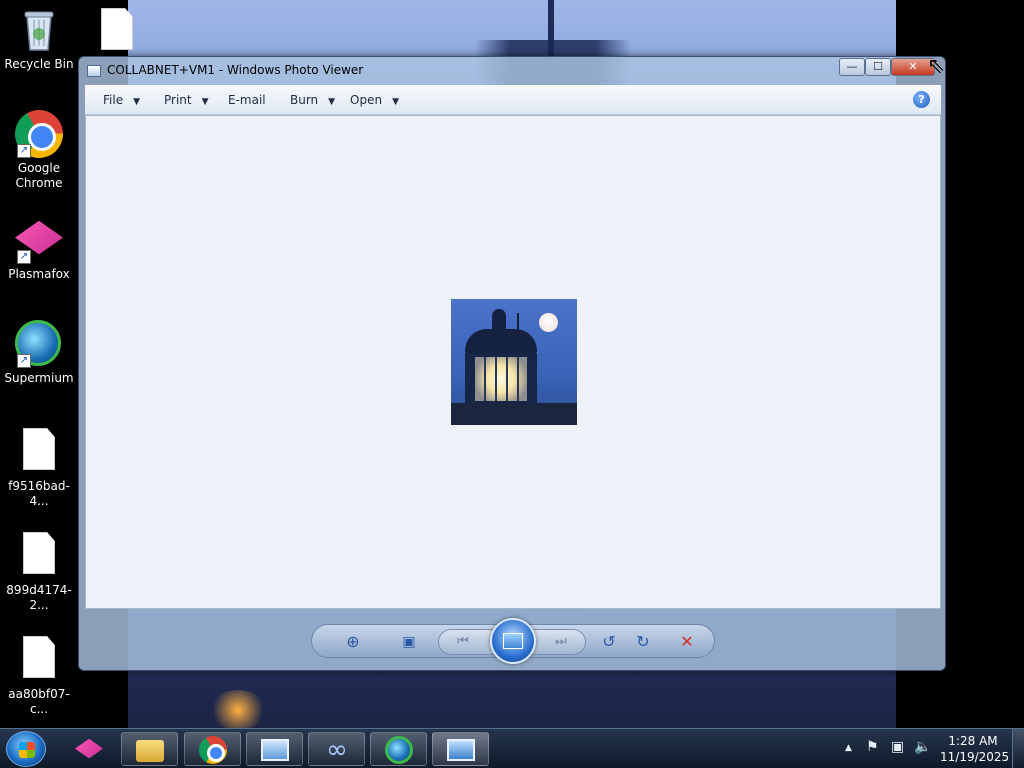  I want to click on clock-date: 11/19/2025, so click(975, 757).